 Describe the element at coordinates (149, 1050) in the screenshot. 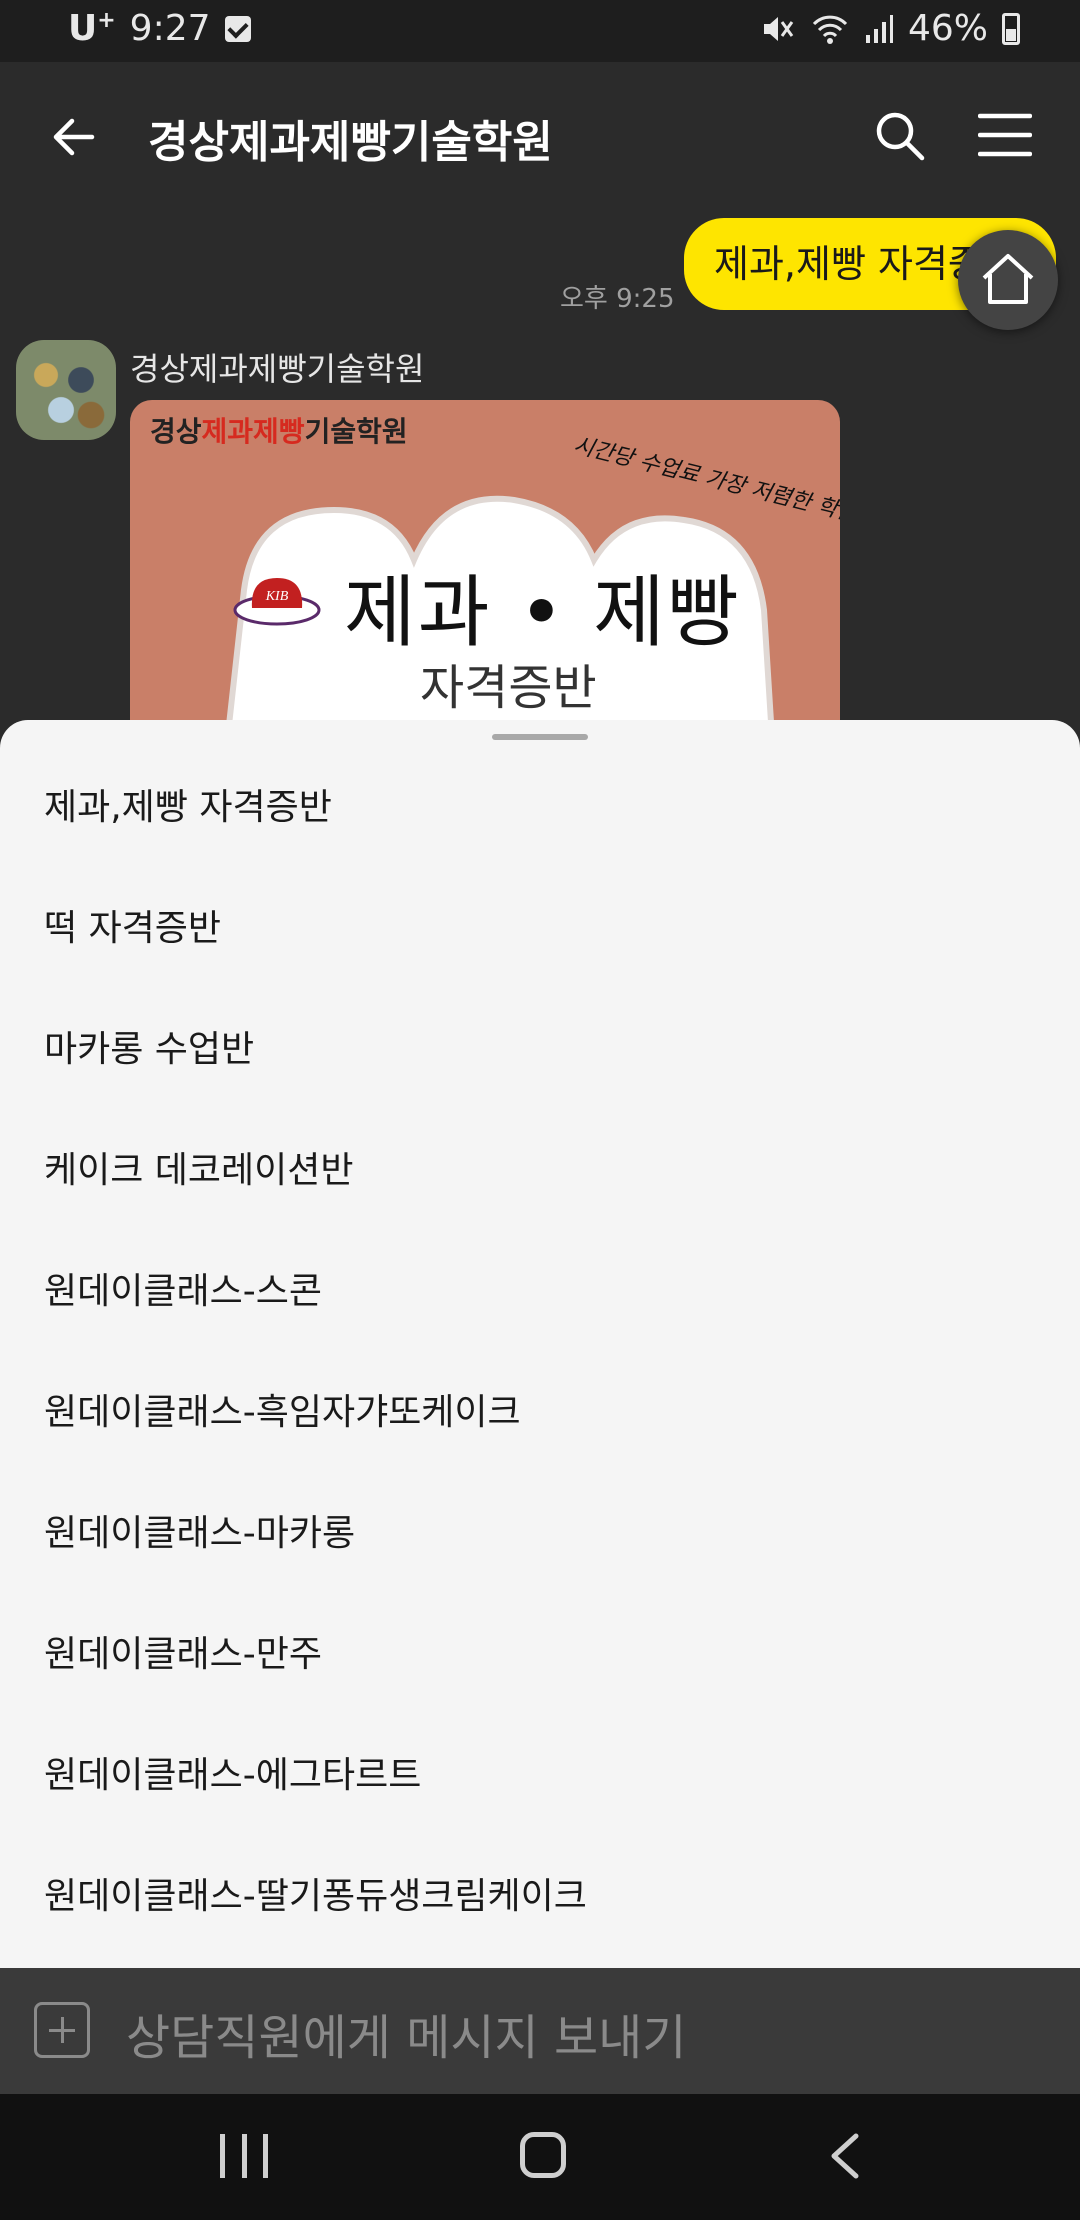

I see `list-item: 마카롱 수업반` at that location.